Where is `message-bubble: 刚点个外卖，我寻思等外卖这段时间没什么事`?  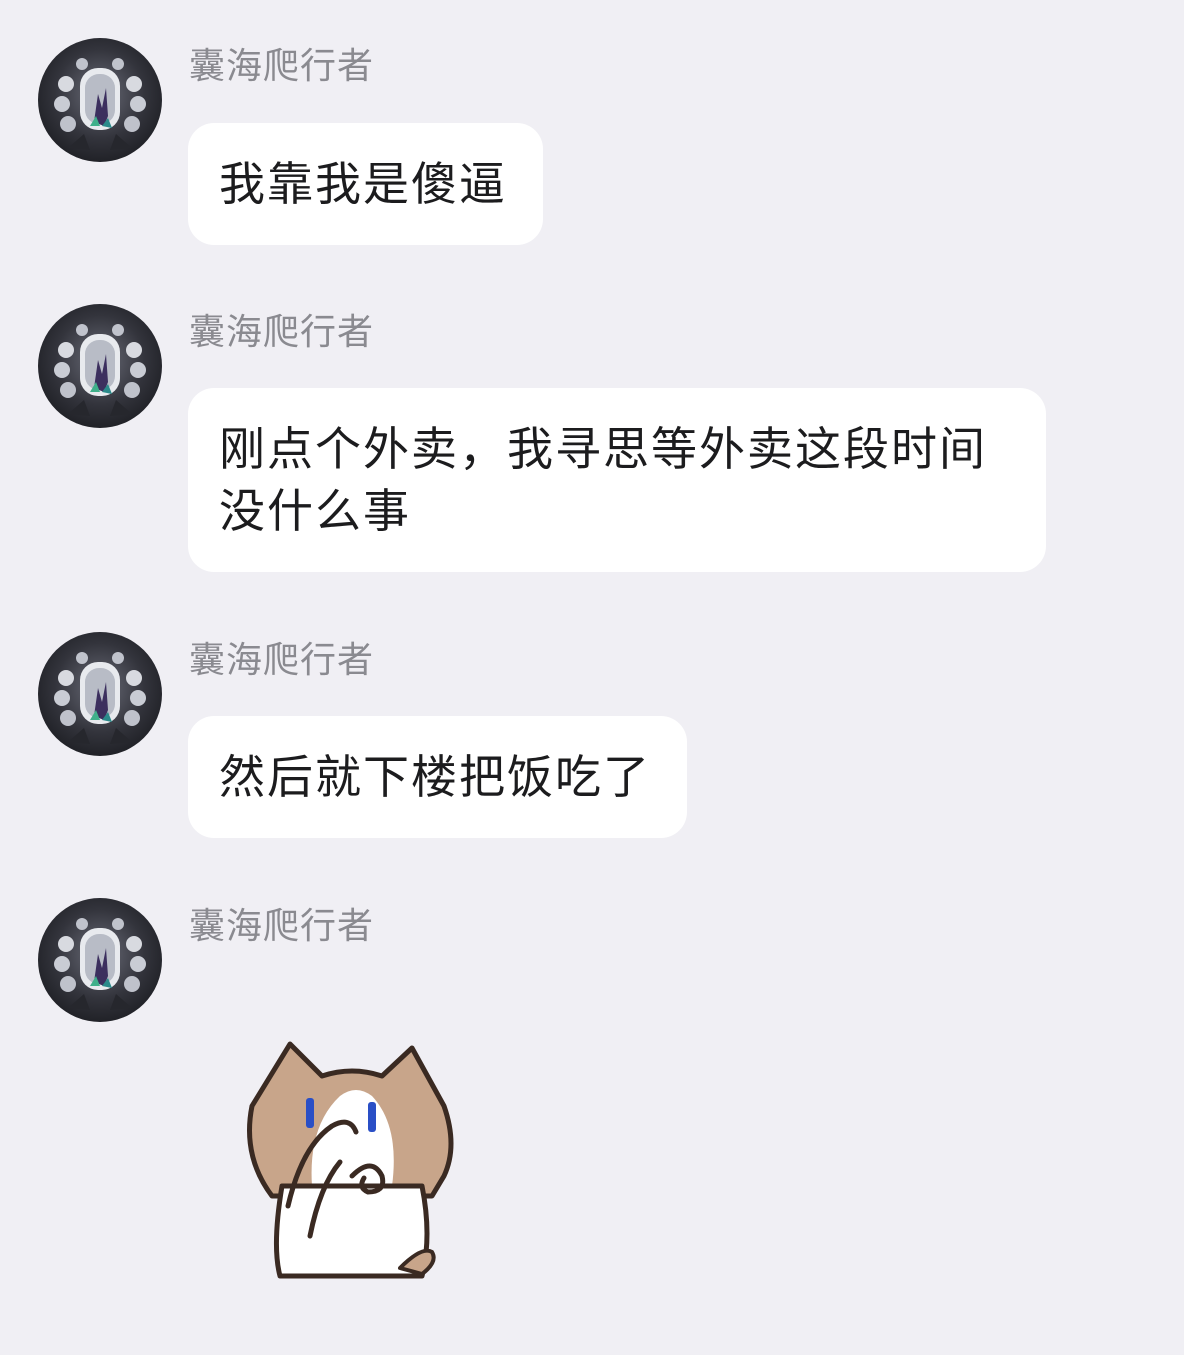 message-bubble: 刚点个外卖，我寻思等外卖这段时间没什么事 is located at coordinates (617, 480).